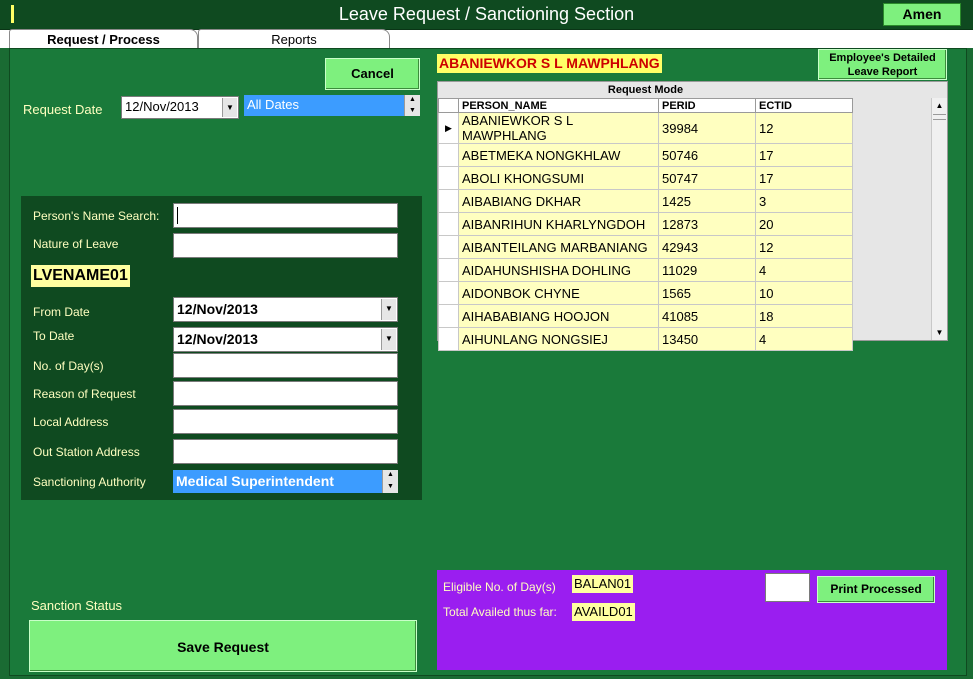  I want to click on table-cell: AIBANTEILANG MARBANIANG, so click(558, 247).